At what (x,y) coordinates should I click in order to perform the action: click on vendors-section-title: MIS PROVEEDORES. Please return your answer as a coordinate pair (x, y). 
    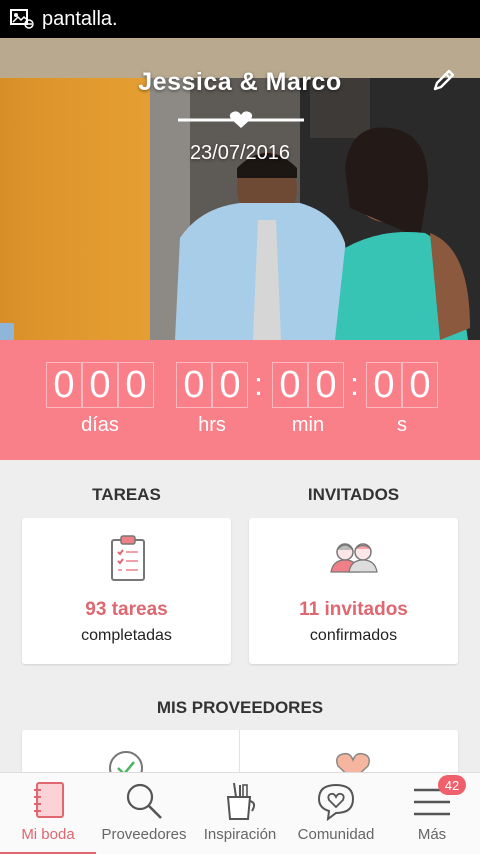
    Looking at the image, I should click on (240, 707).